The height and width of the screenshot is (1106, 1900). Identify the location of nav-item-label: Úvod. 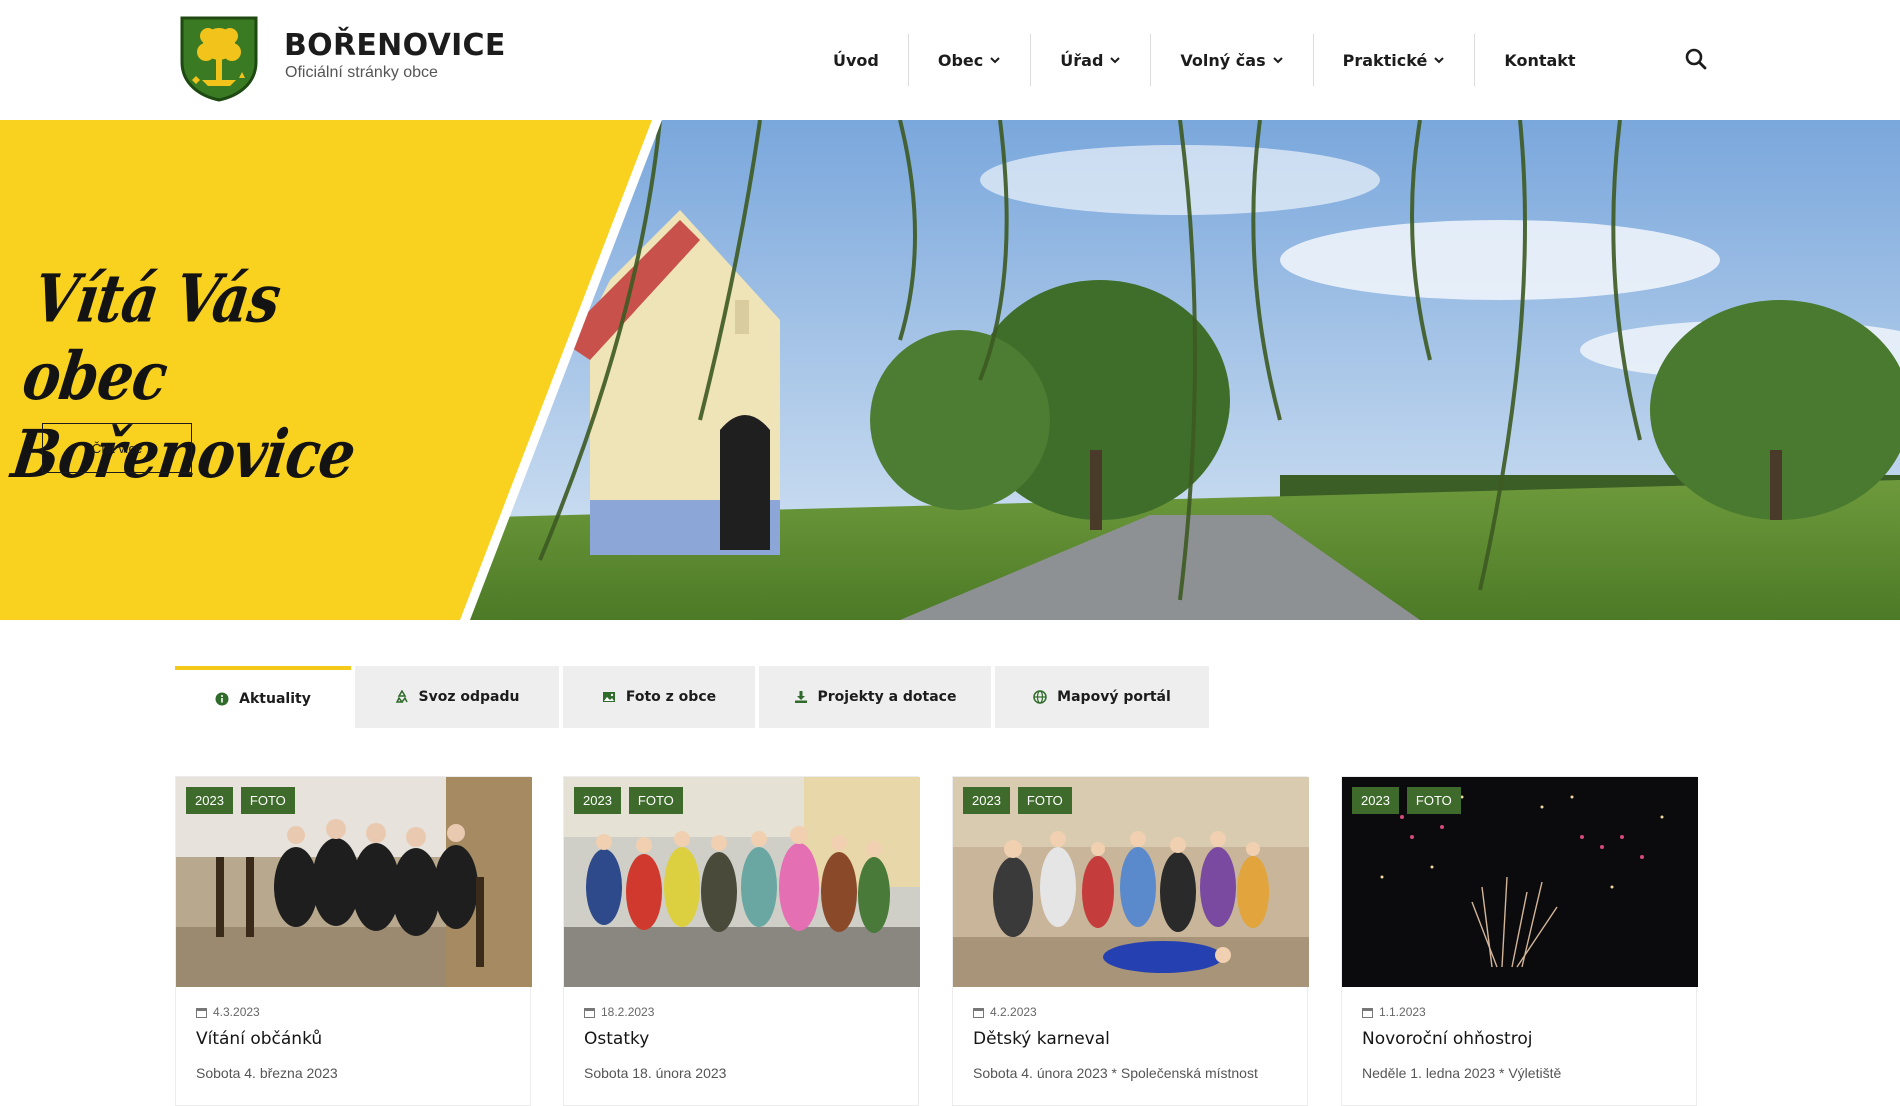
(856, 60).